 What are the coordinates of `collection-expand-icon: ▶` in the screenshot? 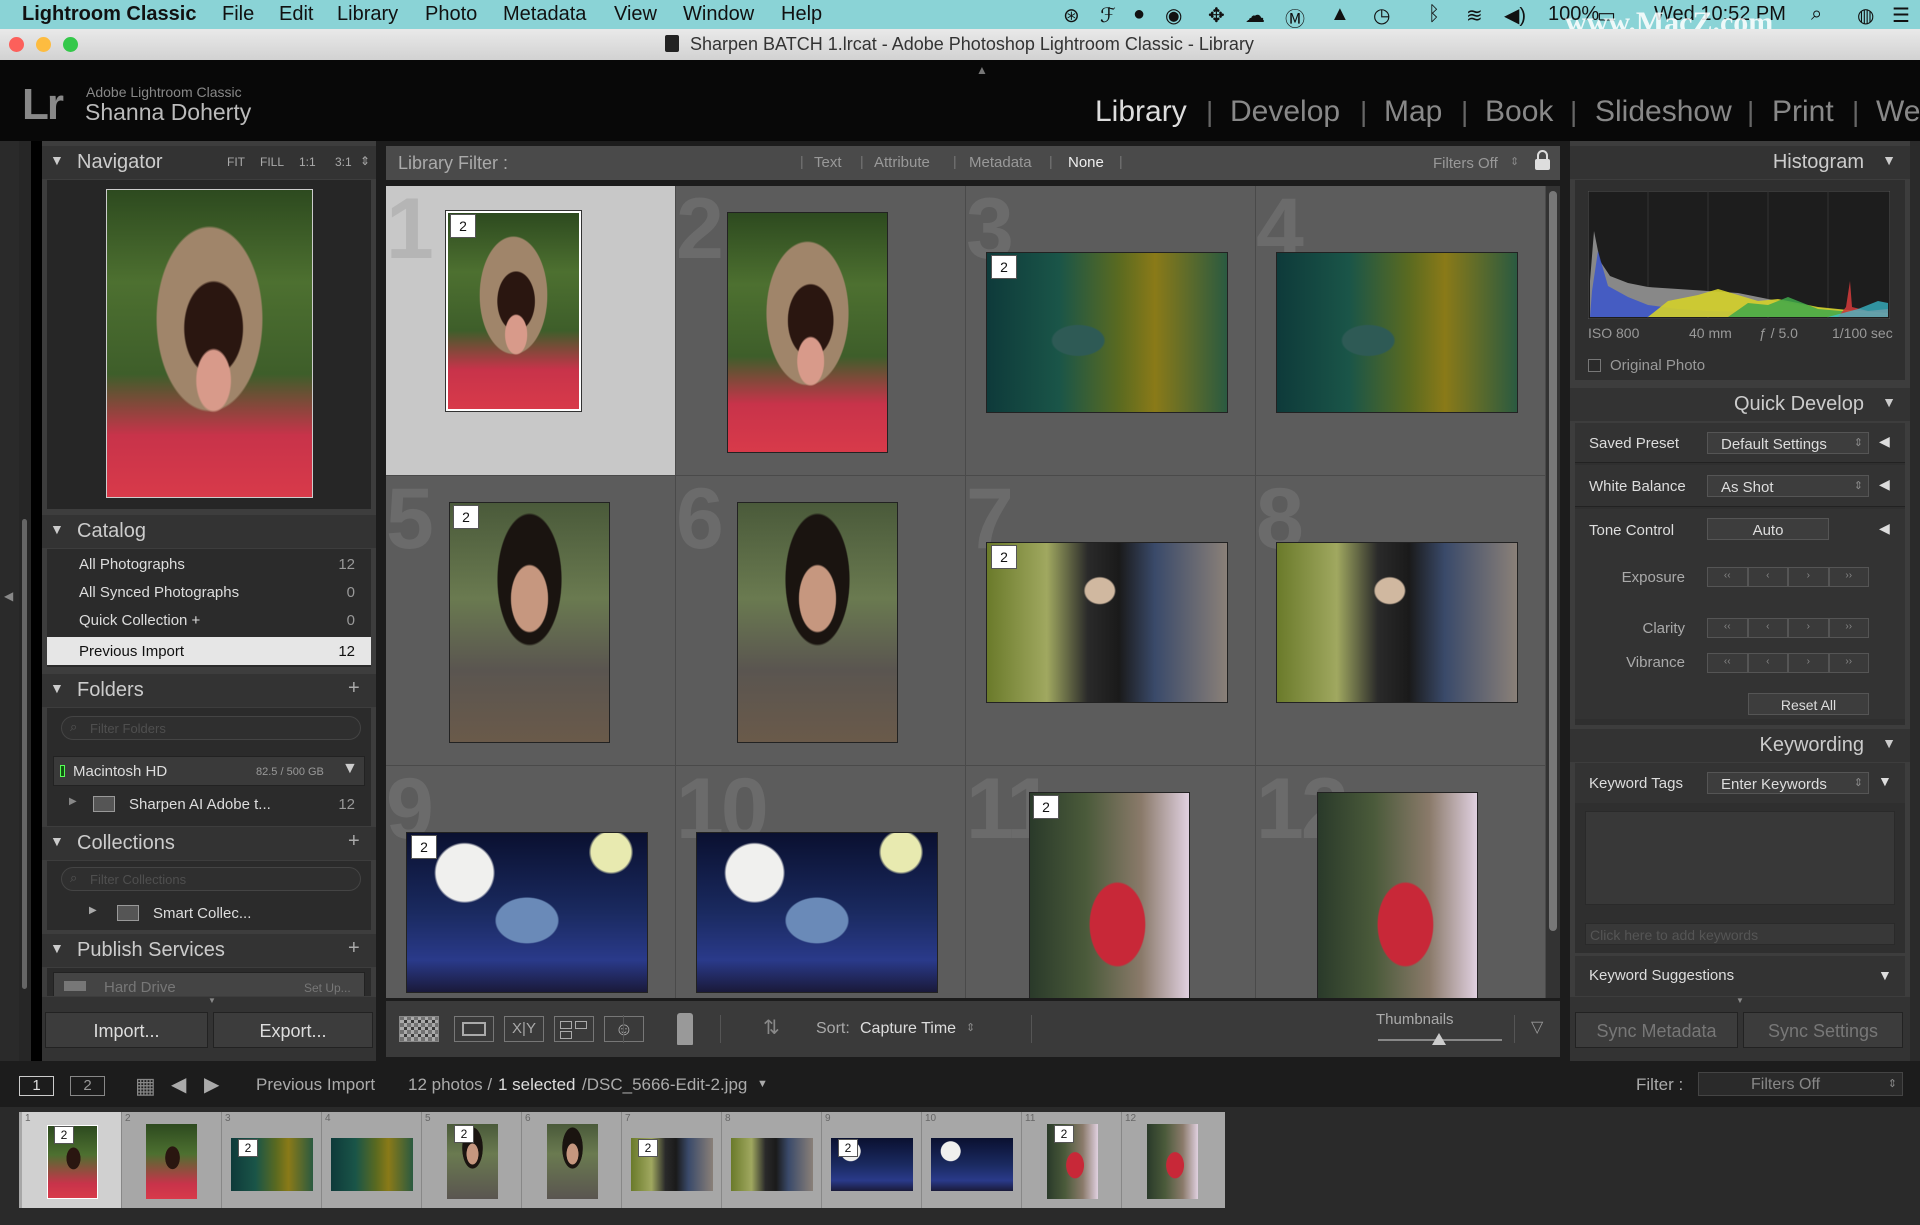 It's located at (93, 910).